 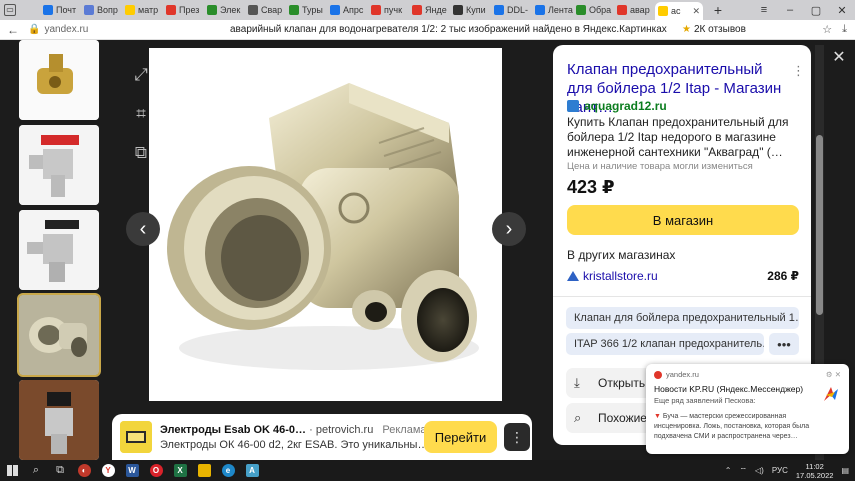 I want to click on keyboard-language: РУС, so click(x=780, y=470).